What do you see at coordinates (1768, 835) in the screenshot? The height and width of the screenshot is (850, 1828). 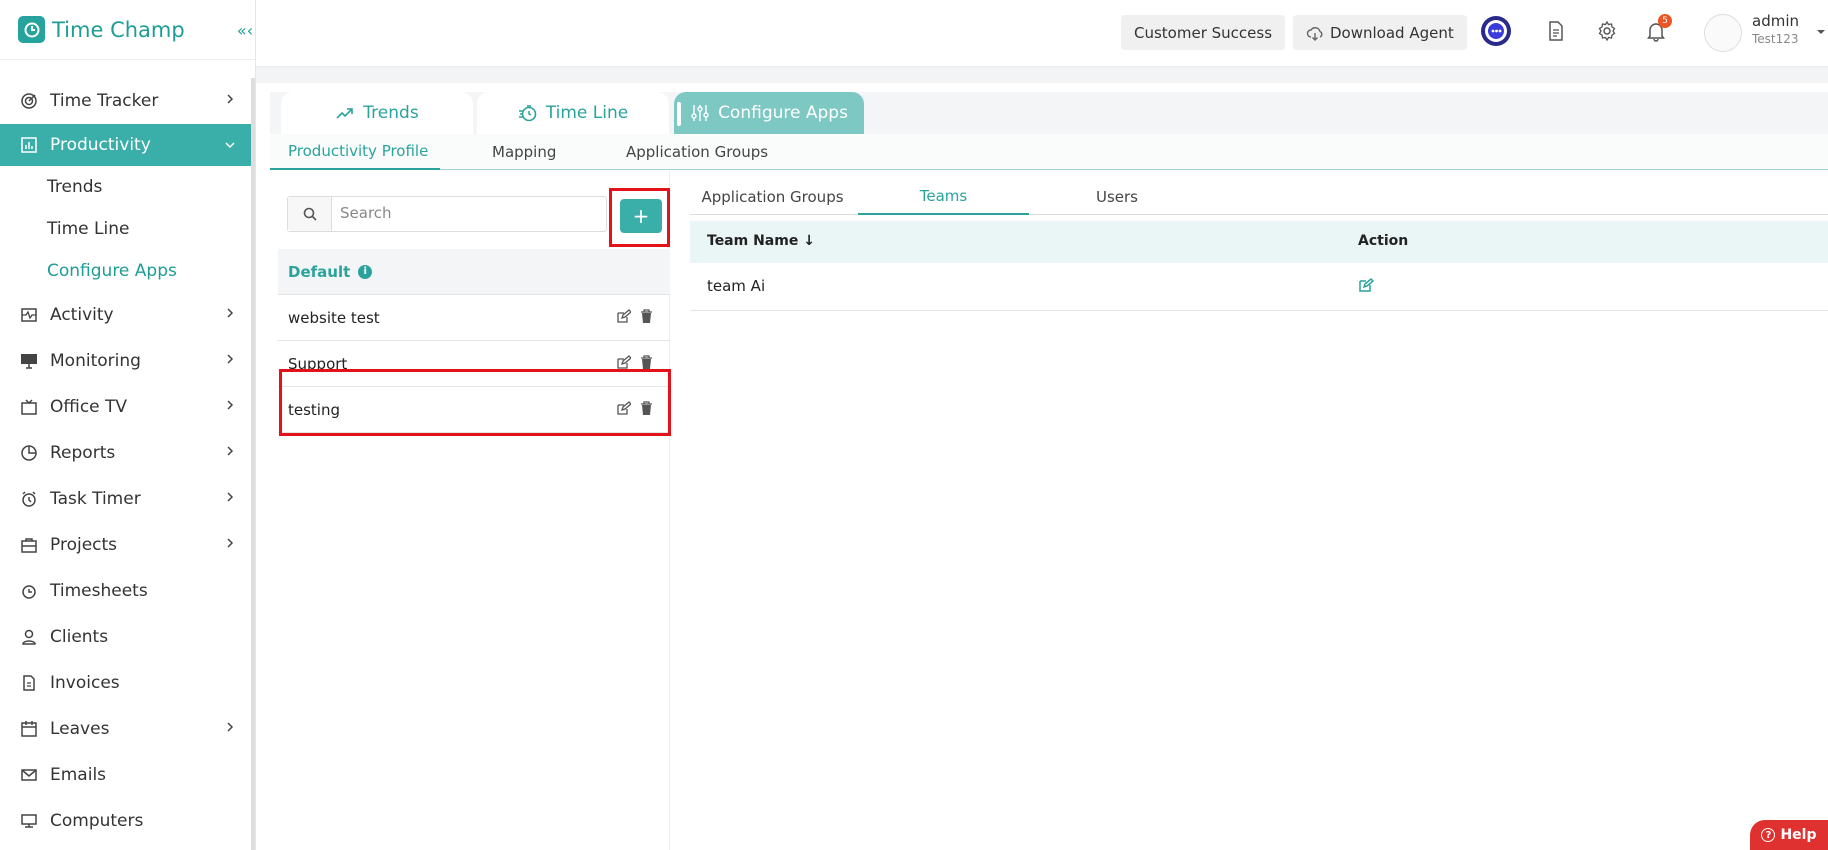 I see `help-question-icon: ?` at bounding box center [1768, 835].